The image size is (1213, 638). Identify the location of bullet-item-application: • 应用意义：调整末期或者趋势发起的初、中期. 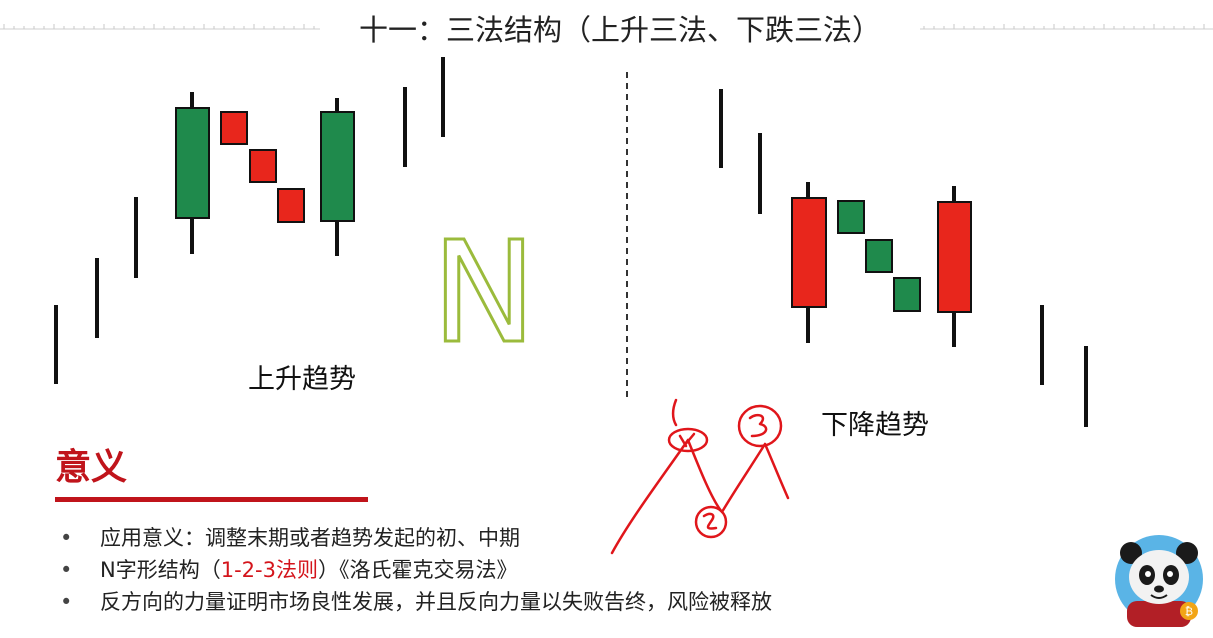
(416, 538).